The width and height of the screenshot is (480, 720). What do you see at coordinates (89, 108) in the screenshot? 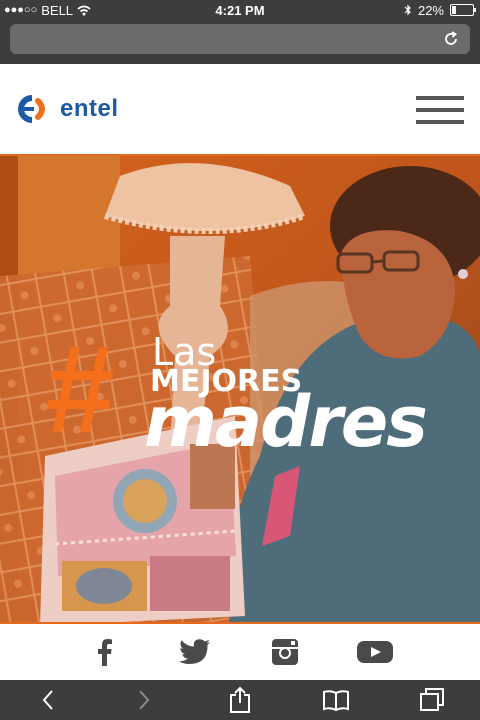
I see `brand-name: entel` at bounding box center [89, 108].